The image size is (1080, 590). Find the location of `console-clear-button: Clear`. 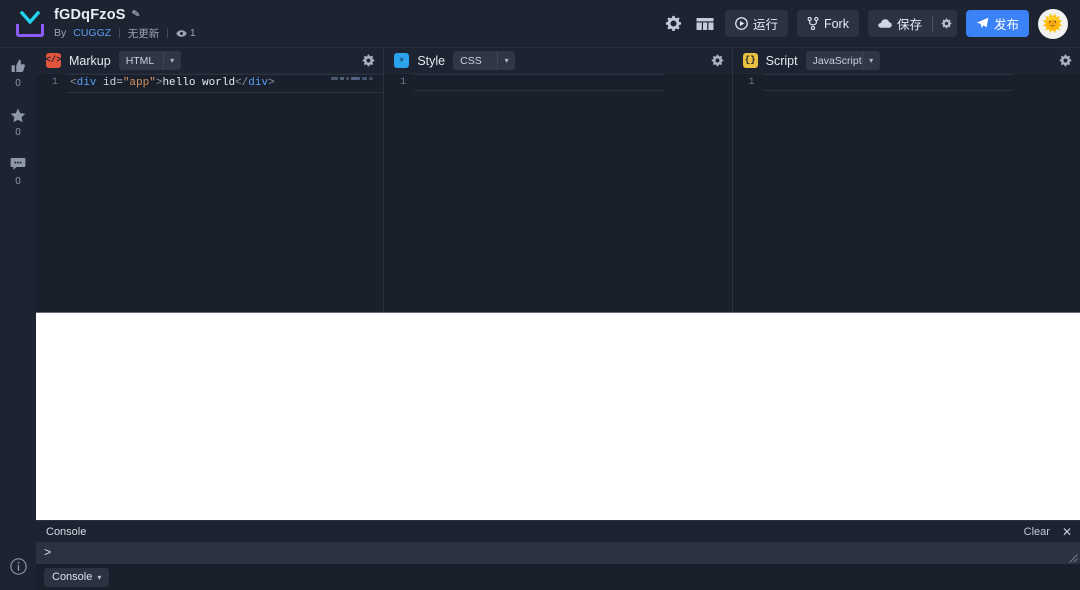

console-clear-button: Clear is located at coordinates (1037, 532).